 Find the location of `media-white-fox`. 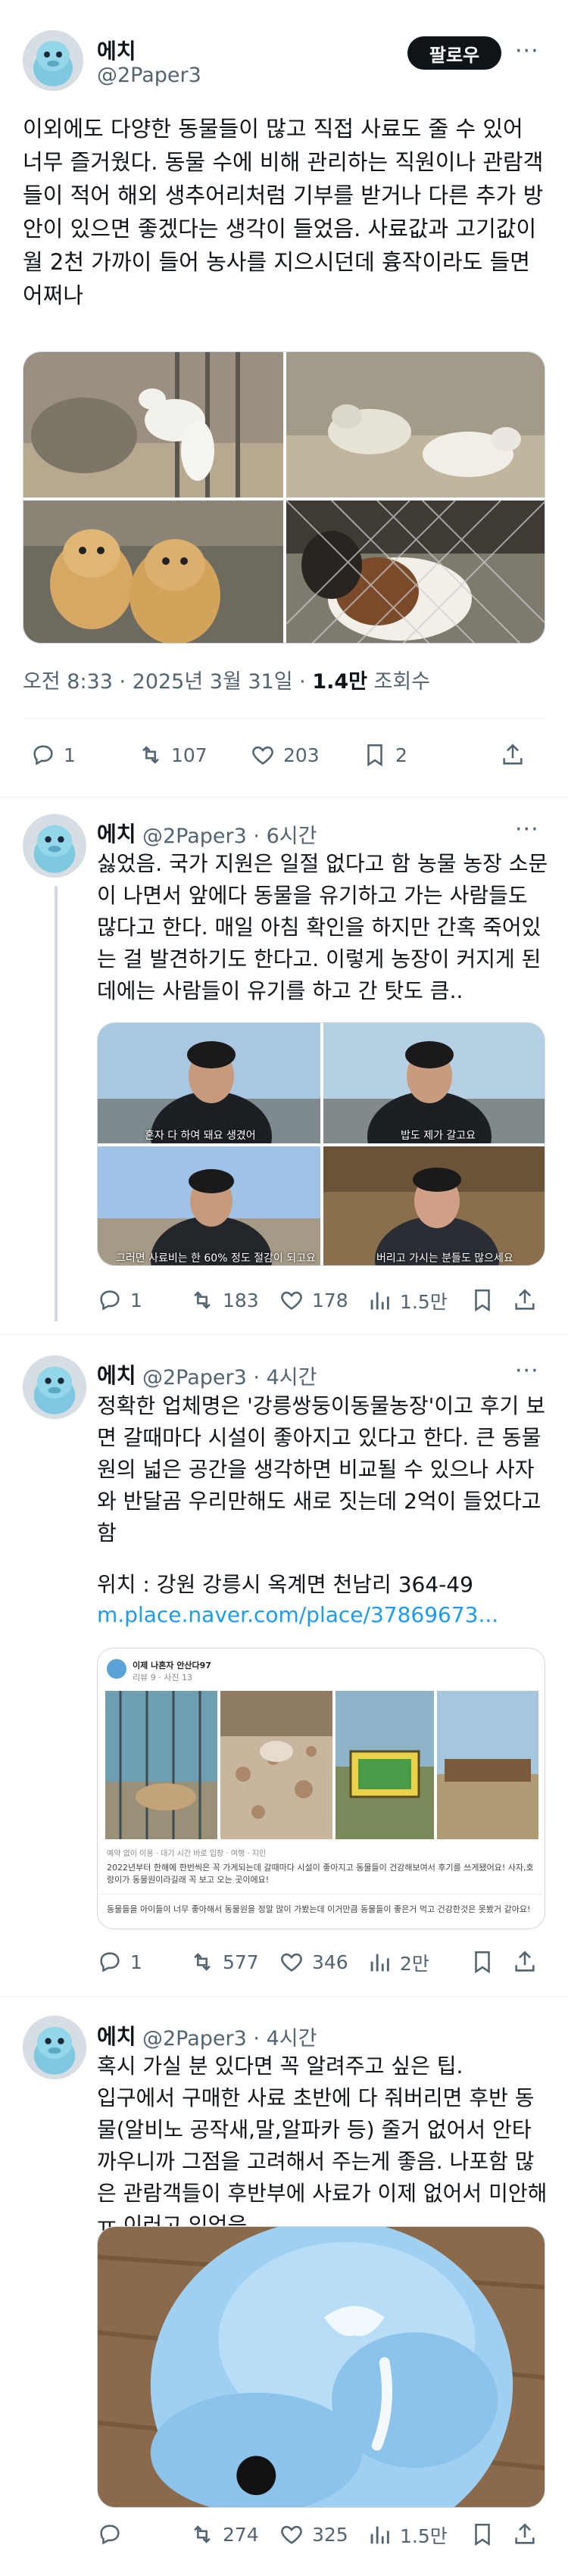

media-white-fox is located at coordinates (153, 424).